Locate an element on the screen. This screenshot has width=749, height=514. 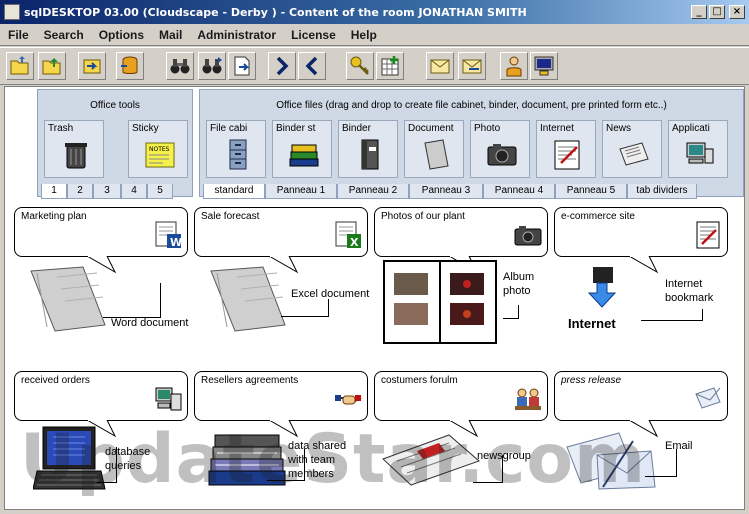
tab-office-tools-2: 2 is located at coordinates (80, 191).